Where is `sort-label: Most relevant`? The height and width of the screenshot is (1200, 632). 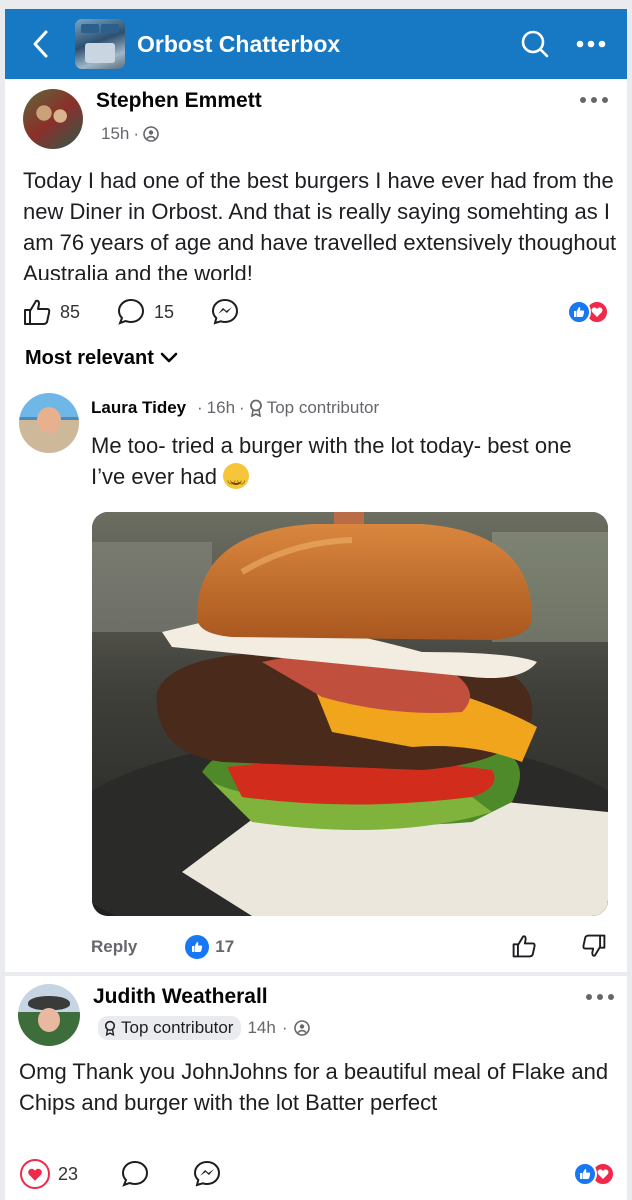 sort-label: Most relevant is located at coordinates (89, 357).